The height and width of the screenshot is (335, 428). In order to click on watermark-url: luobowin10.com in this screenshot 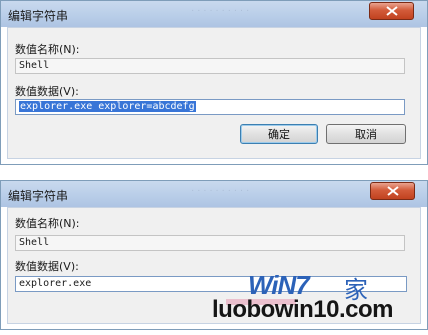, I will do `click(303, 309)`.